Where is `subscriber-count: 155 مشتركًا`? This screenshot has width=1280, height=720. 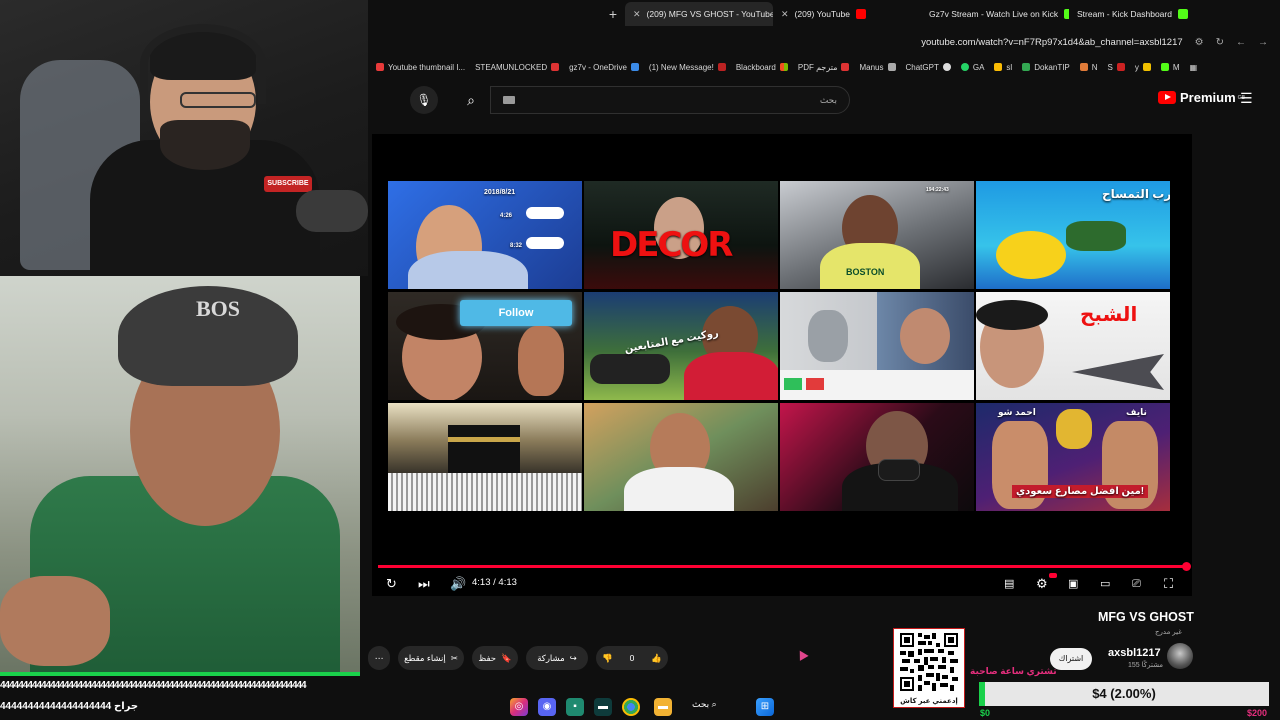
subscriber-count: 155 مشتركًا is located at coordinates (1146, 665).